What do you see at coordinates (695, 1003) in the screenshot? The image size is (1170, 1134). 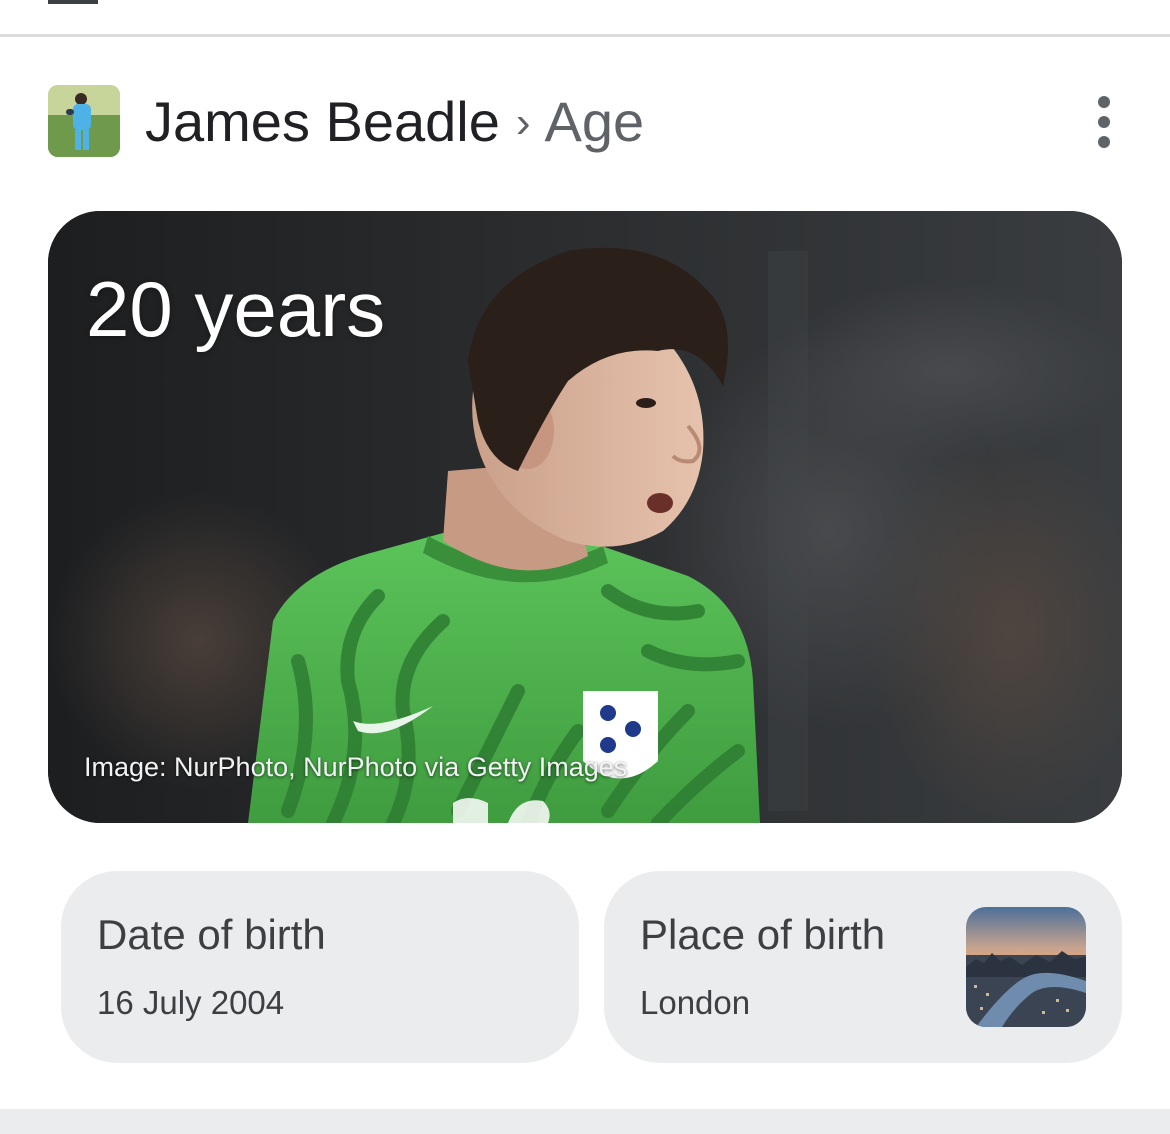 I see `fact-value: London` at bounding box center [695, 1003].